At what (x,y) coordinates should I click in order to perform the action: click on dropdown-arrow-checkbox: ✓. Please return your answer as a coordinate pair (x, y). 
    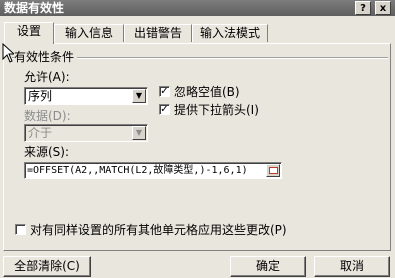
    Looking at the image, I should click on (164, 109).